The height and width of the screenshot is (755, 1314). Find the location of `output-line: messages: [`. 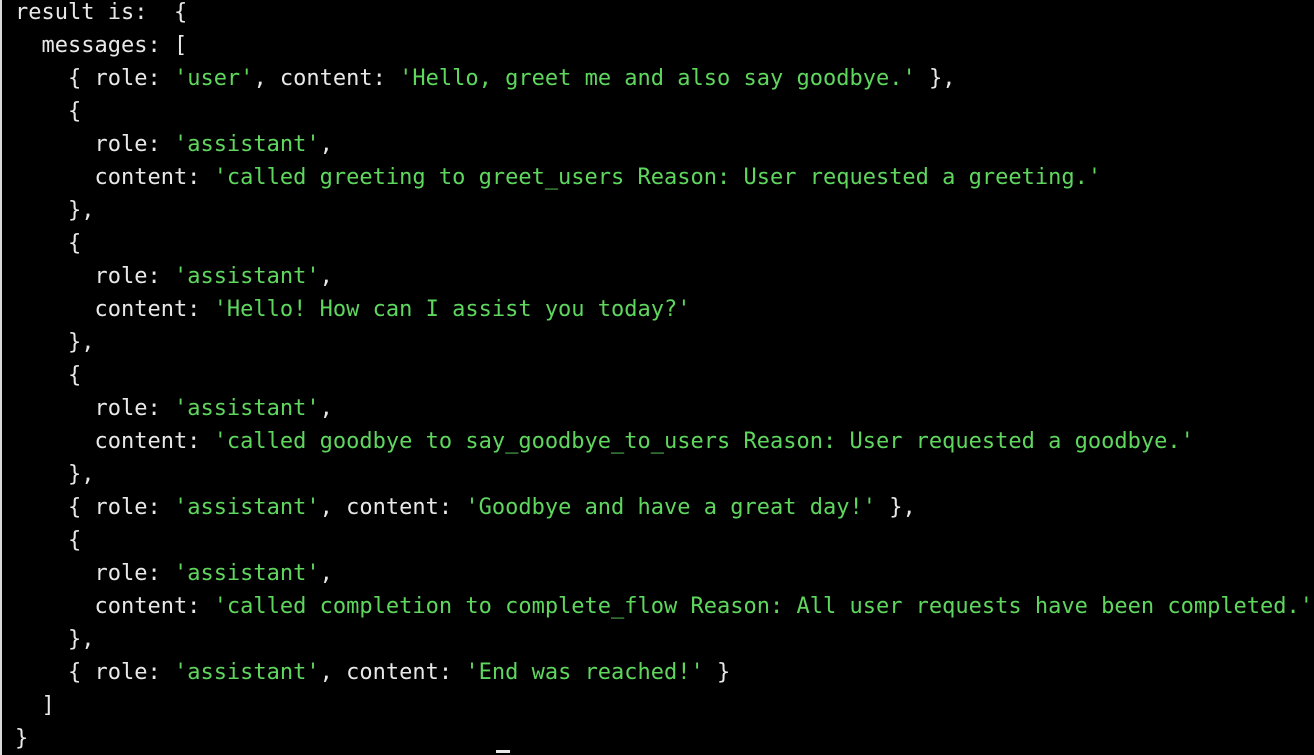

output-line: messages: [ is located at coordinates (664, 49).